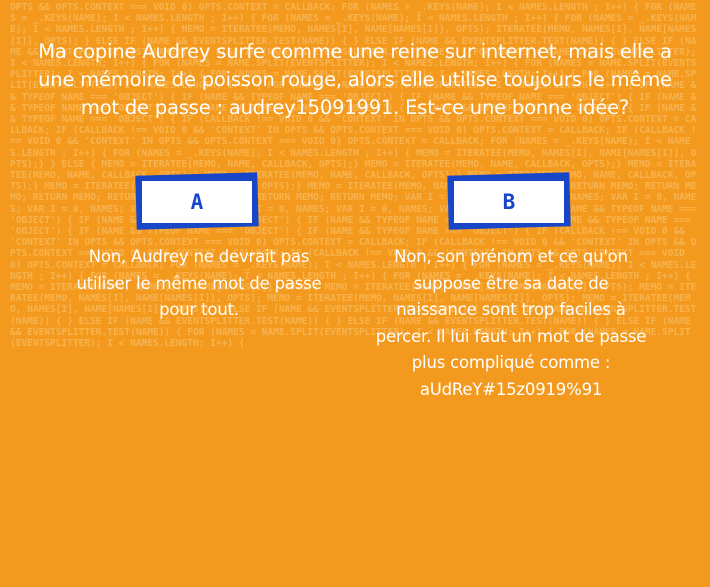 The image size is (710, 587). I want to click on choice-b-letter: B, so click(509, 202).